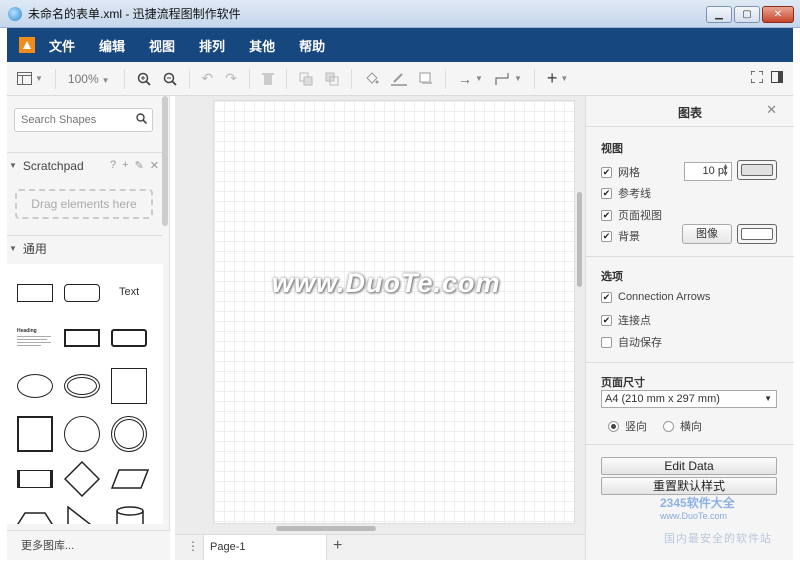  I want to click on search-icon, so click(142, 120).